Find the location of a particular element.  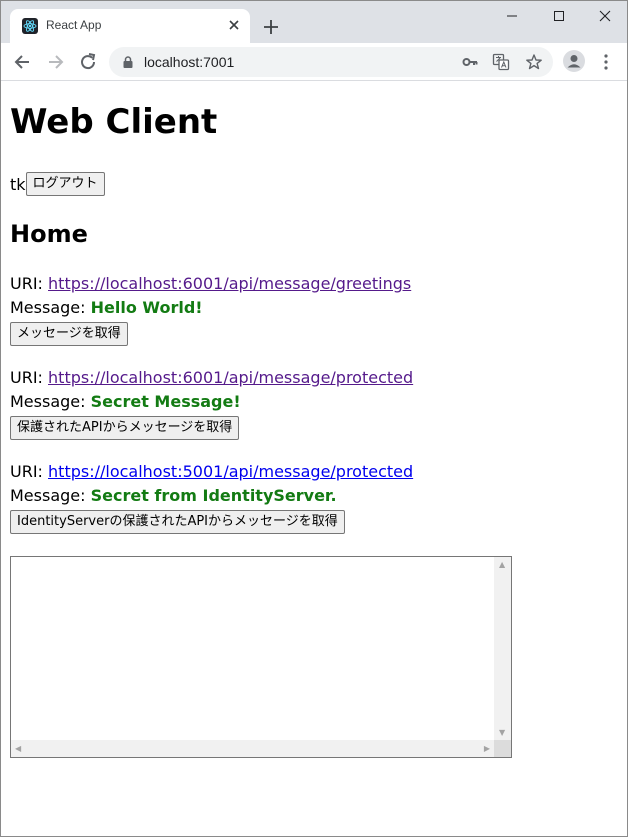

browser-tab: React App is located at coordinates (130, 26).